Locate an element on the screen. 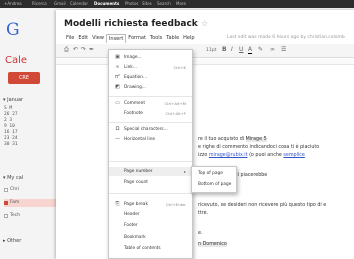 The height and width of the screenshot is (259, 354). calendar-item-label: Tech is located at coordinates (15, 215).